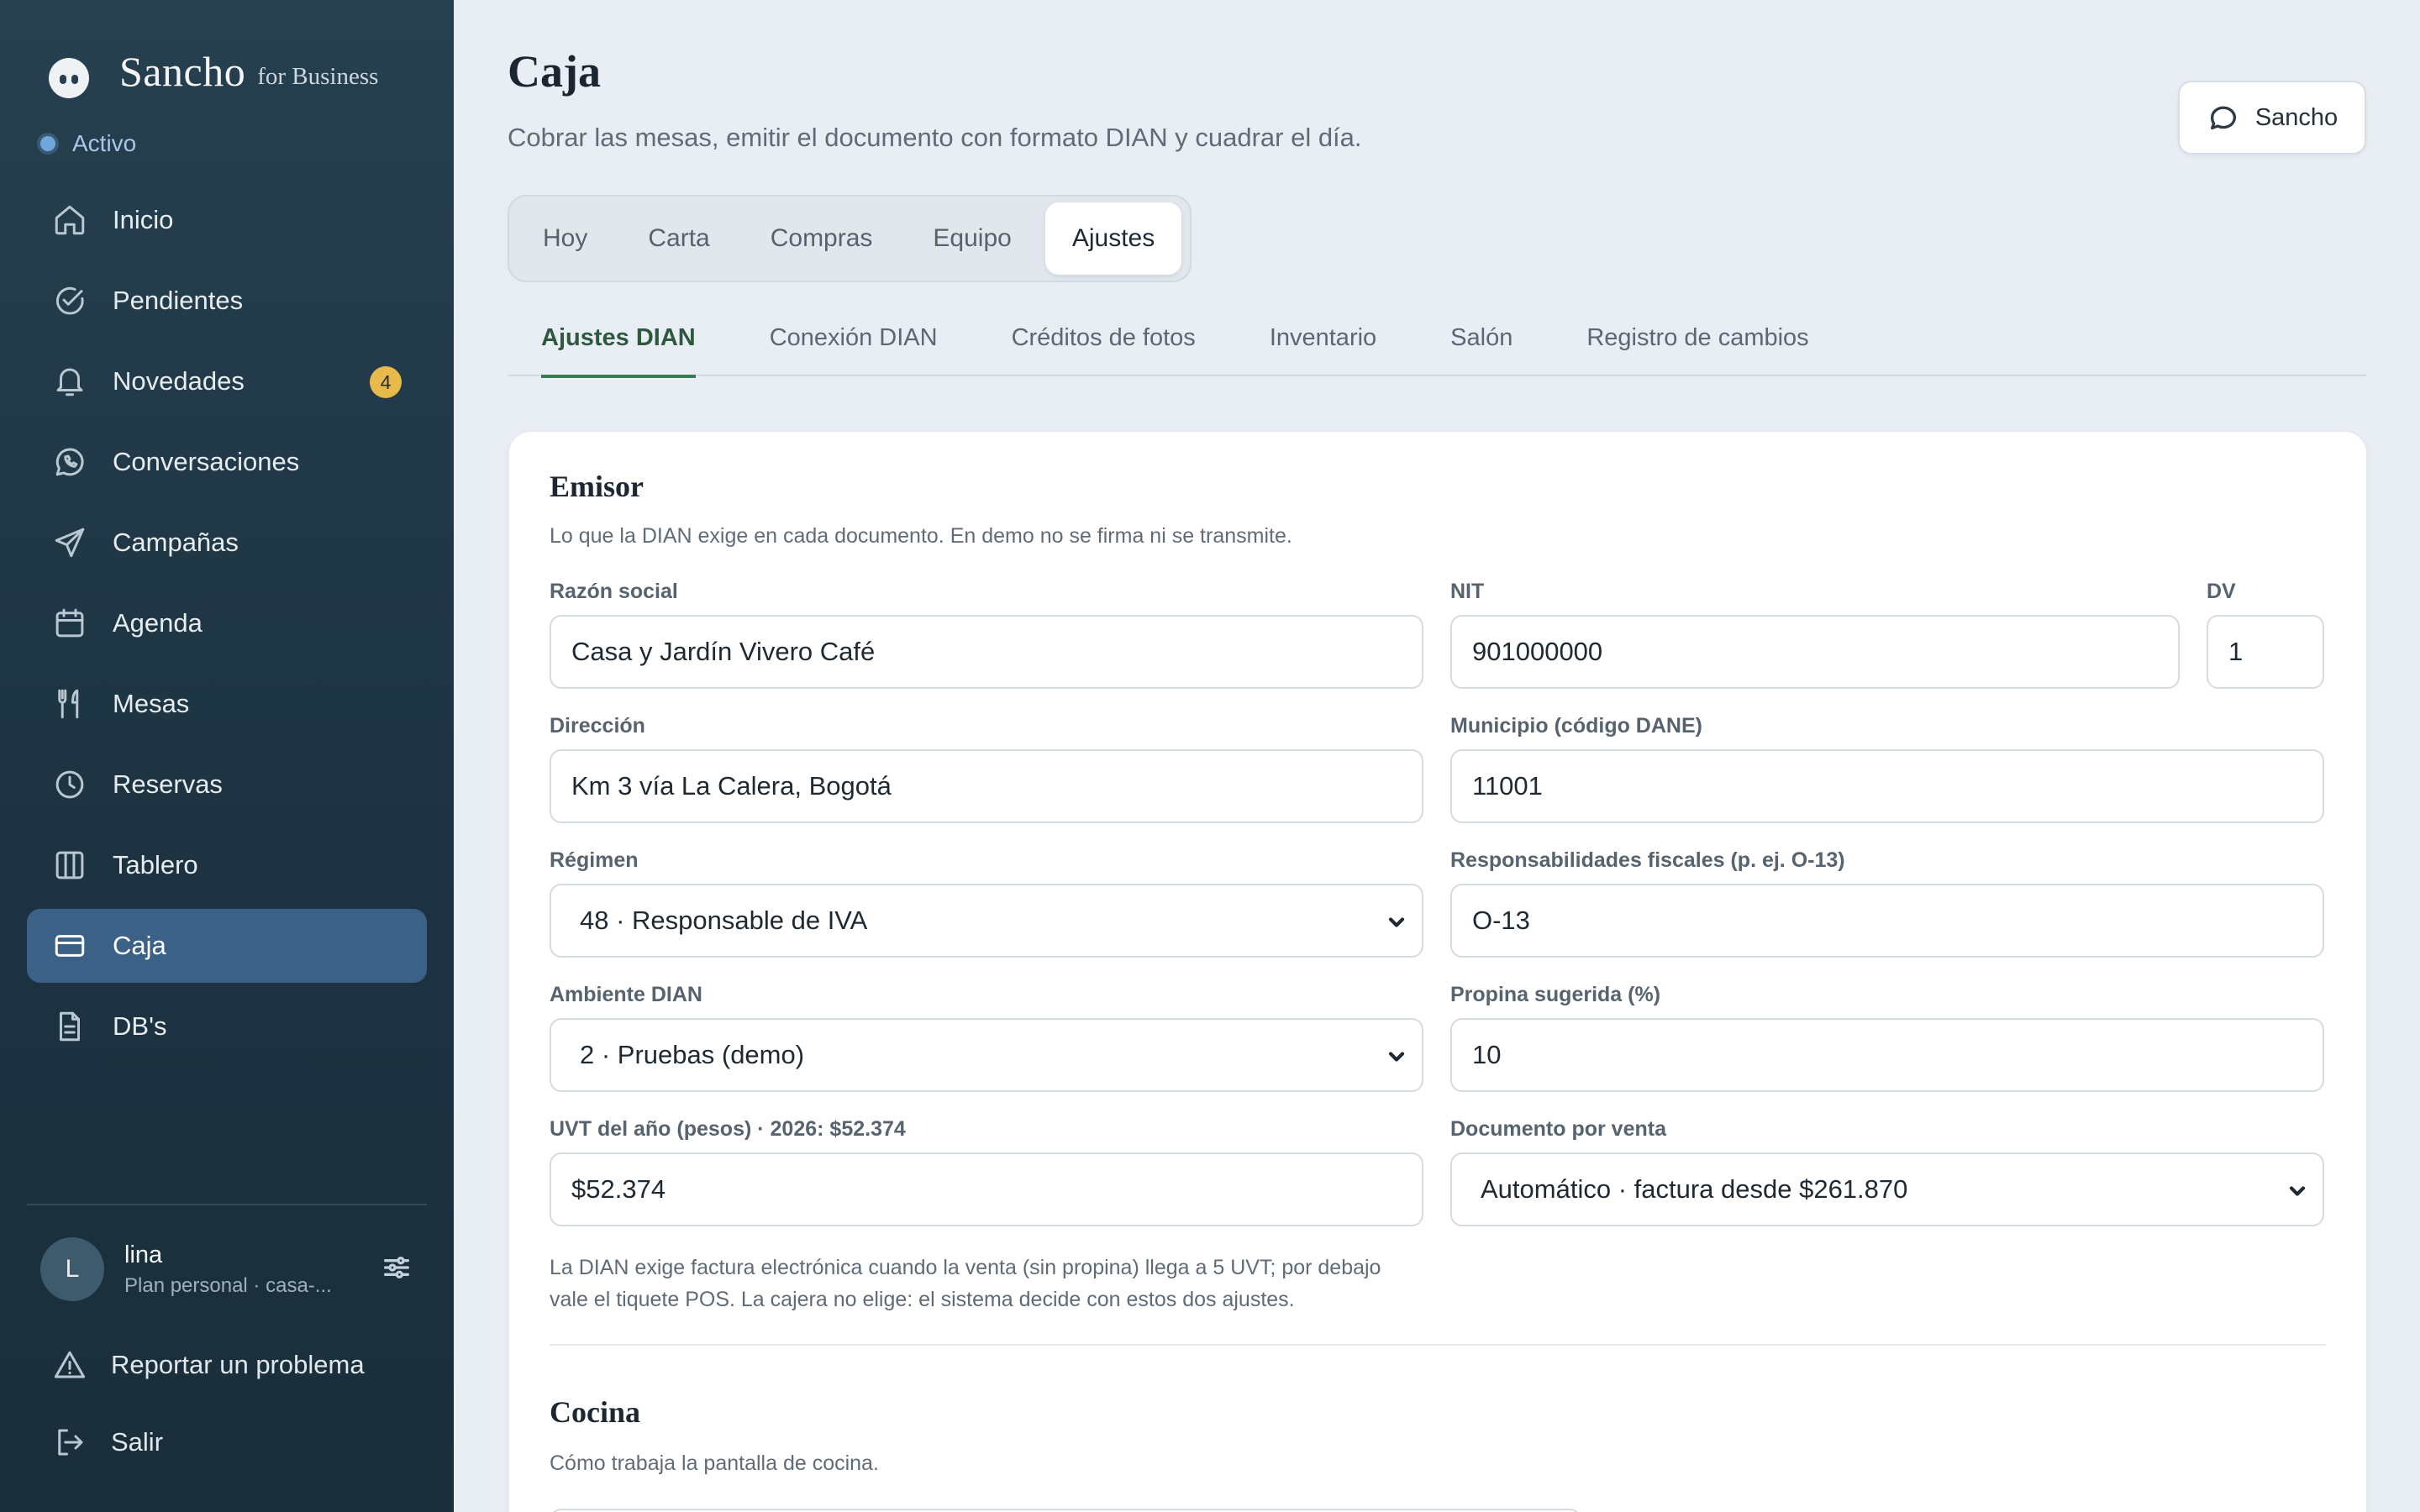 Image resolution: width=2420 pixels, height=1512 pixels. What do you see at coordinates (1887, 786) in the screenshot?
I see `municipio-input` at bounding box center [1887, 786].